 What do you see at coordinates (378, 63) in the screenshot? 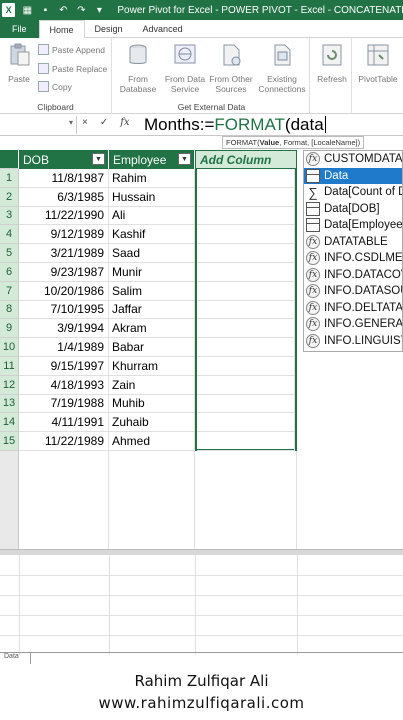
I see `pivottable-button: PivotTable` at bounding box center [378, 63].